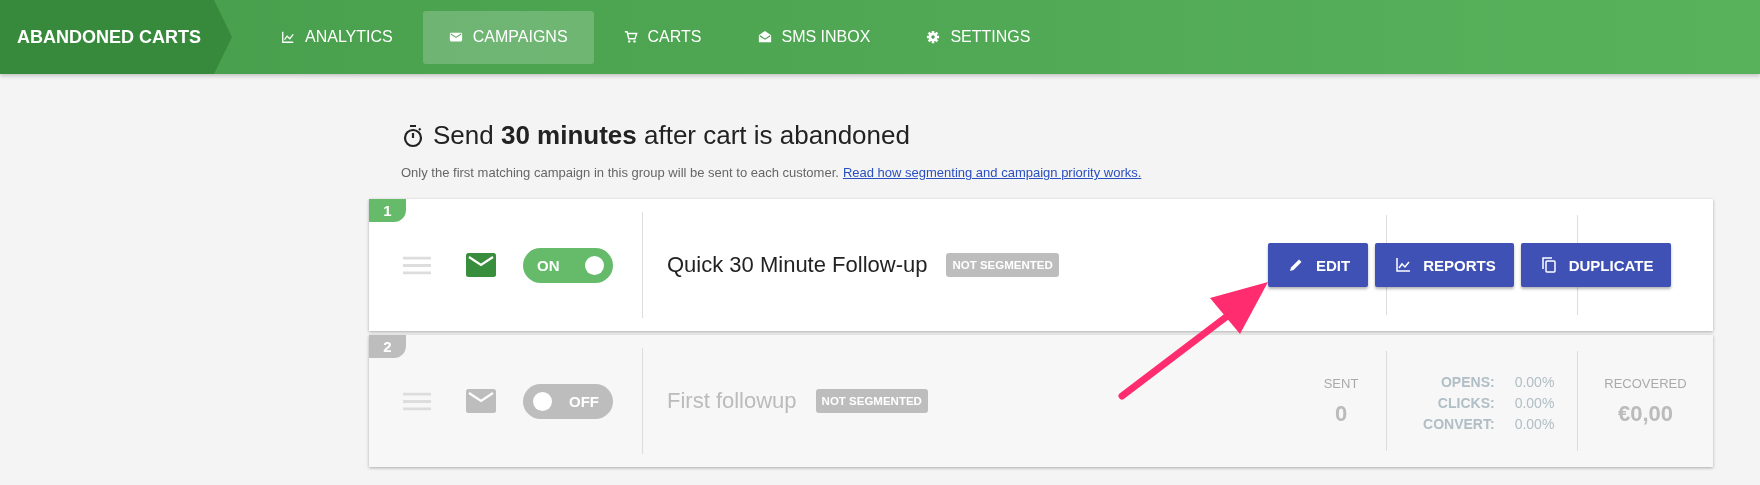 The image size is (1760, 485). What do you see at coordinates (1341, 413) in the screenshot?
I see `sent-count: 0` at bounding box center [1341, 413].